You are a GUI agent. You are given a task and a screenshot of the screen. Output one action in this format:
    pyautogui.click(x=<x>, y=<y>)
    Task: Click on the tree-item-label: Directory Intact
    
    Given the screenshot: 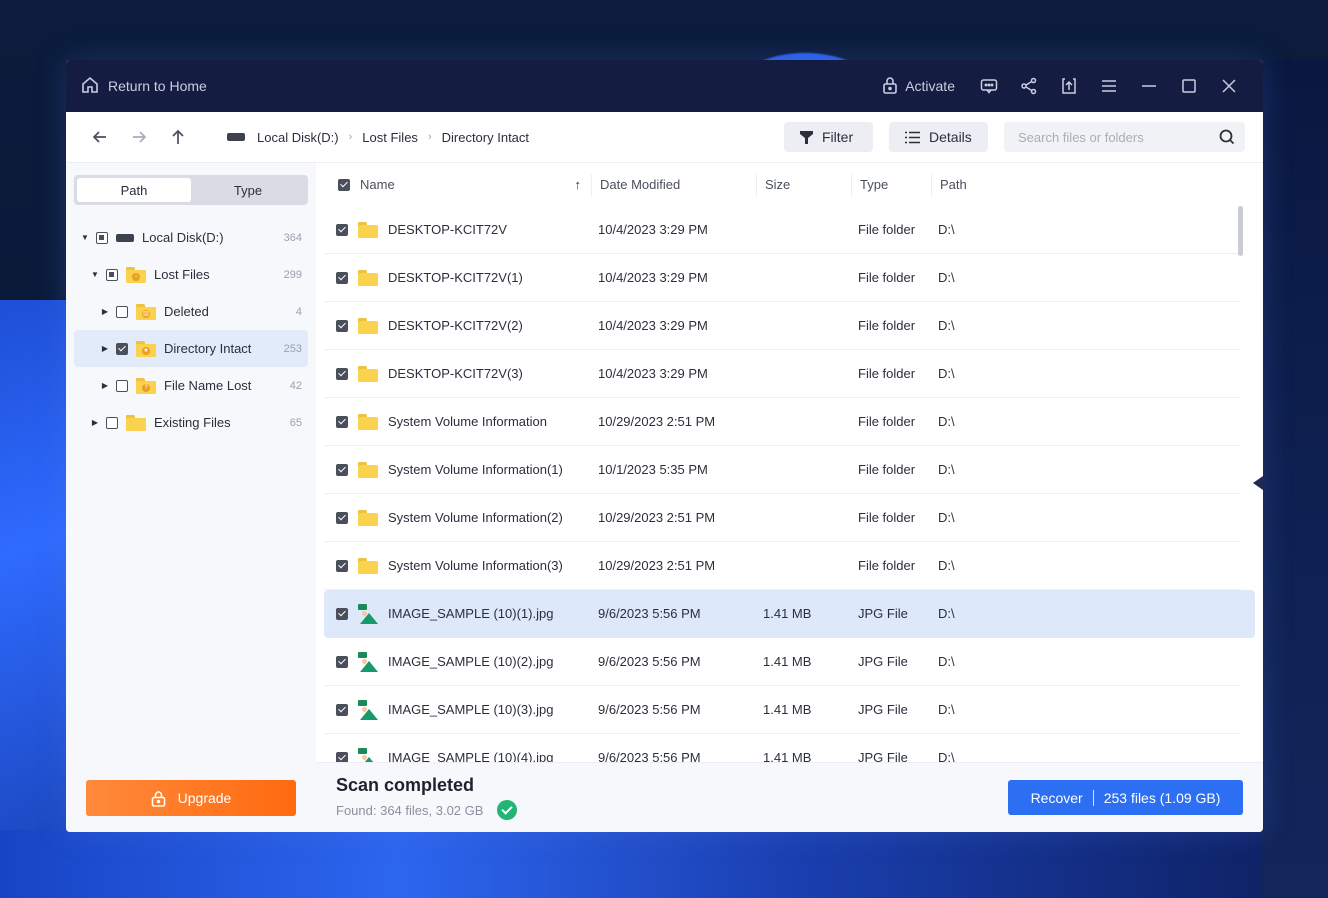 What is the action you would take?
    pyautogui.click(x=208, y=348)
    